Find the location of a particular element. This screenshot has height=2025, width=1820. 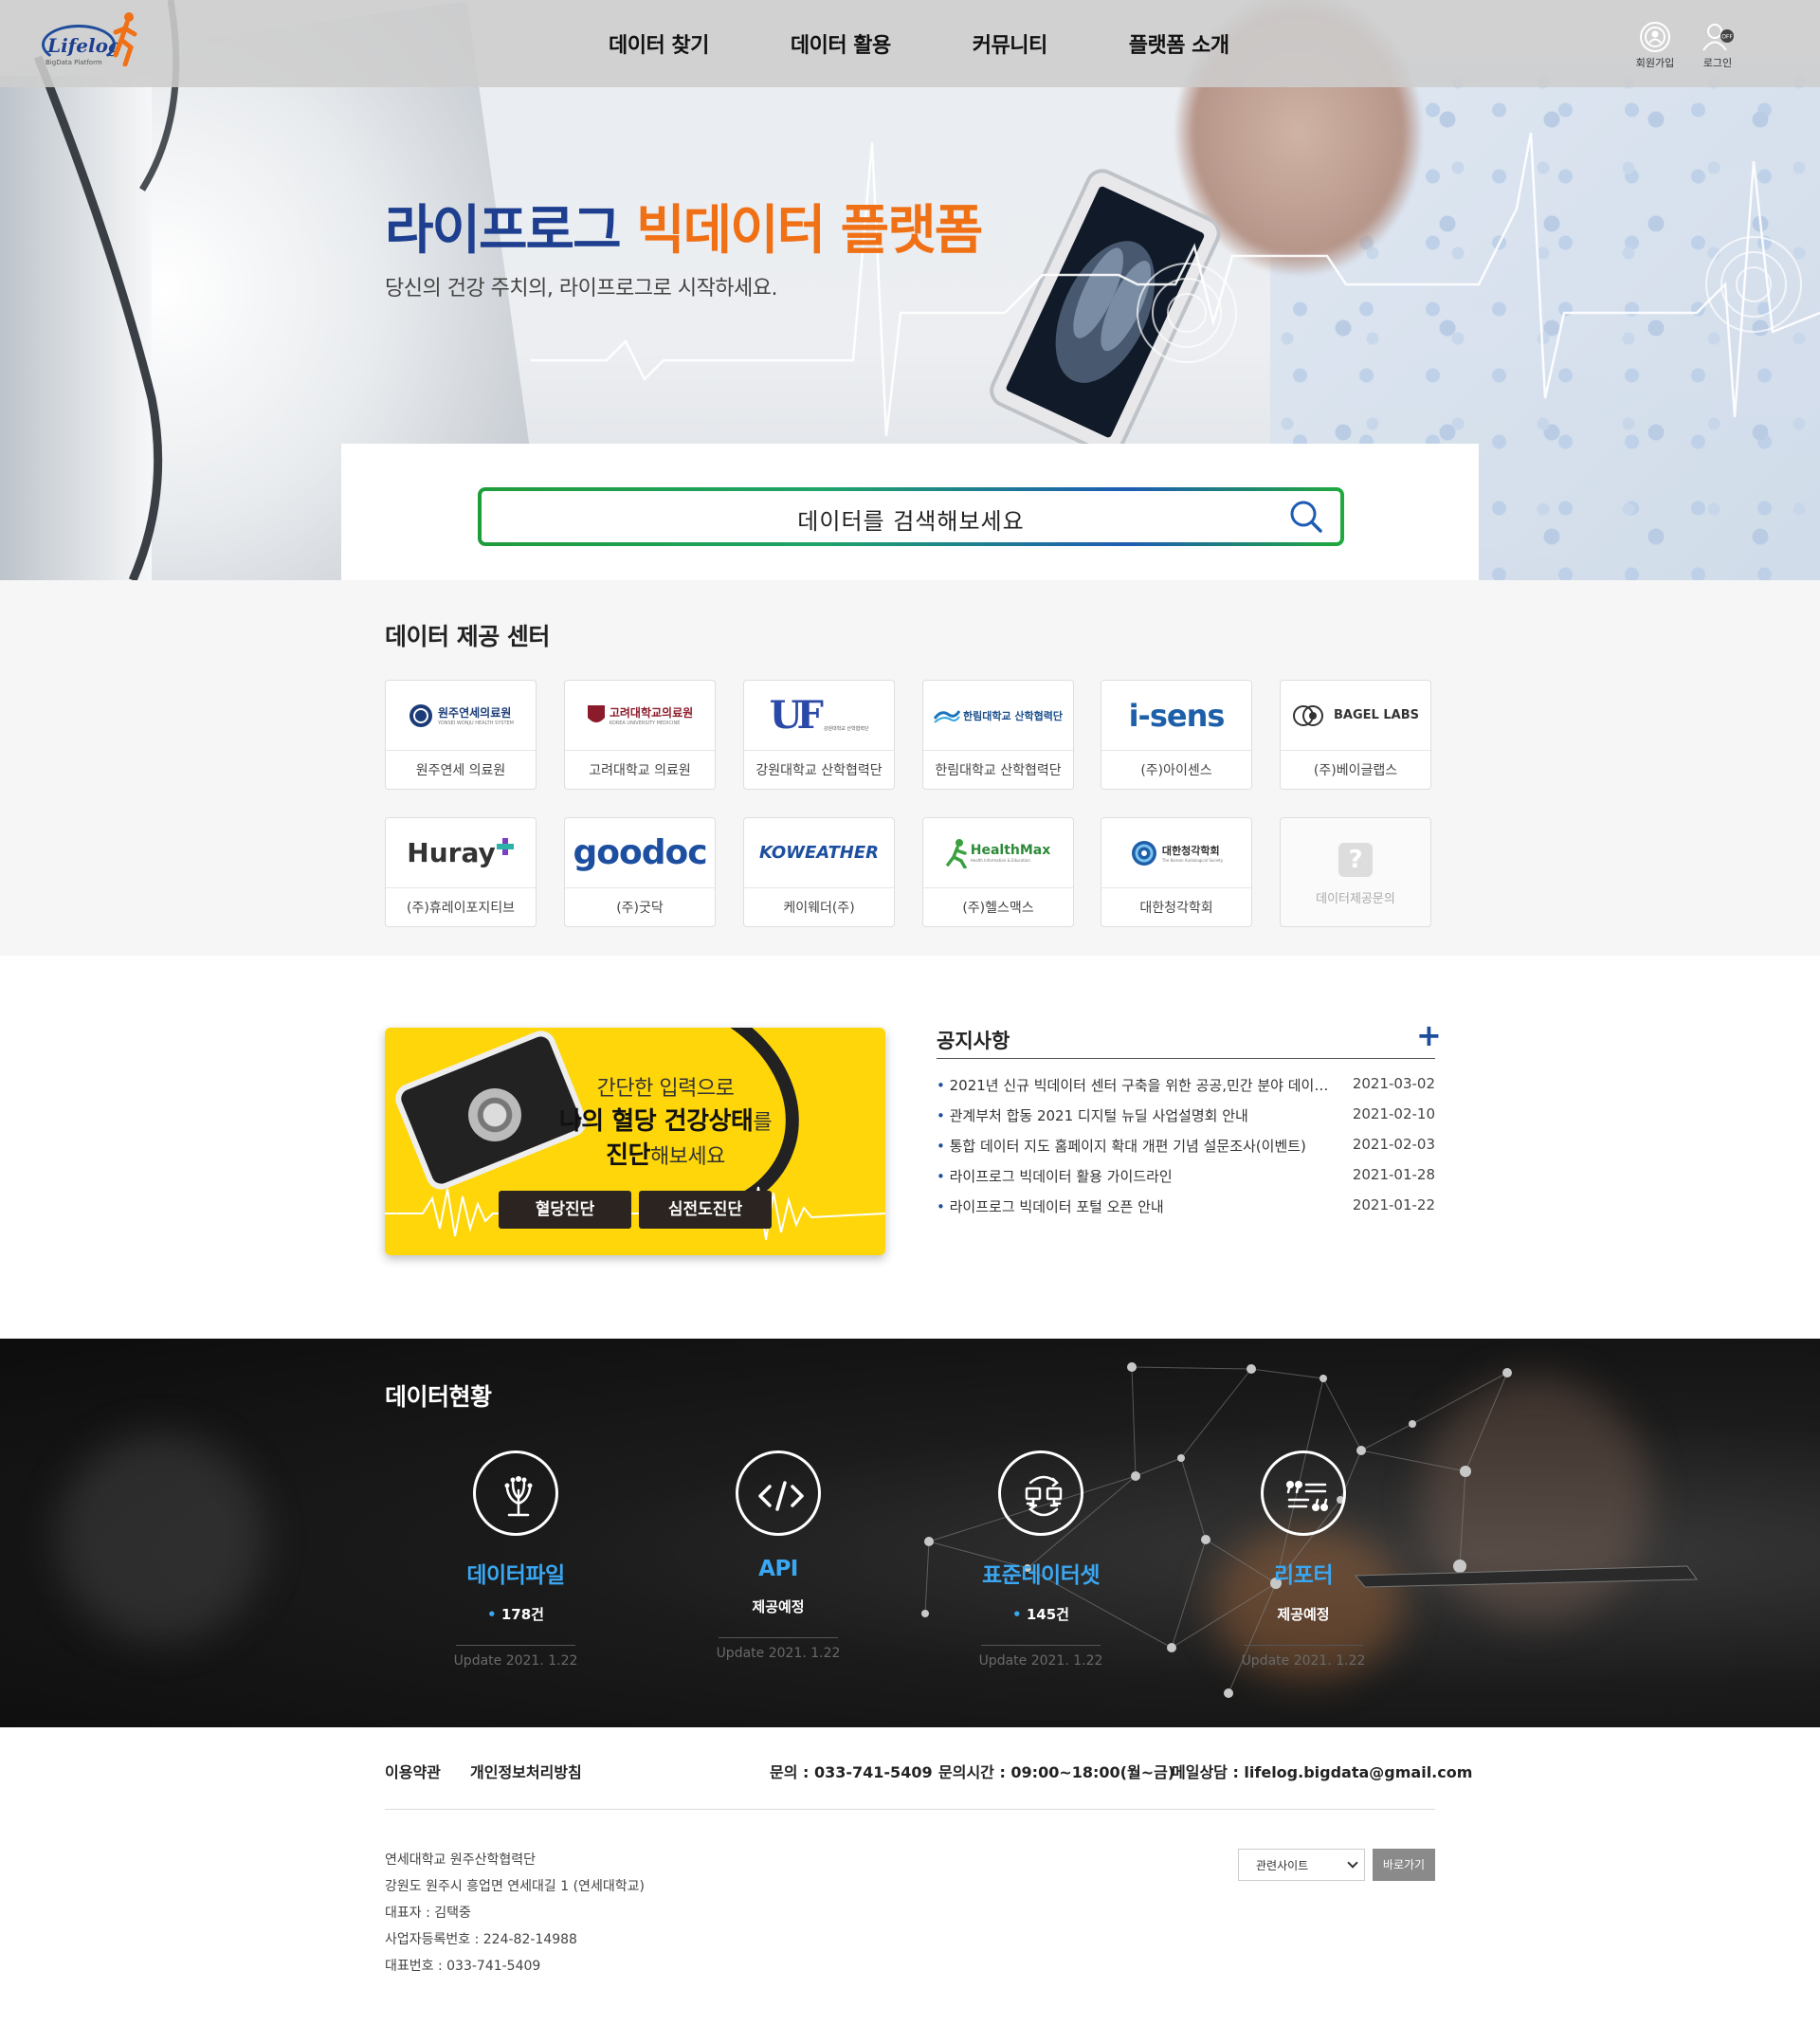

provider-inquiry-card: ? 데이터제공문의 is located at coordinates (1355, 872).